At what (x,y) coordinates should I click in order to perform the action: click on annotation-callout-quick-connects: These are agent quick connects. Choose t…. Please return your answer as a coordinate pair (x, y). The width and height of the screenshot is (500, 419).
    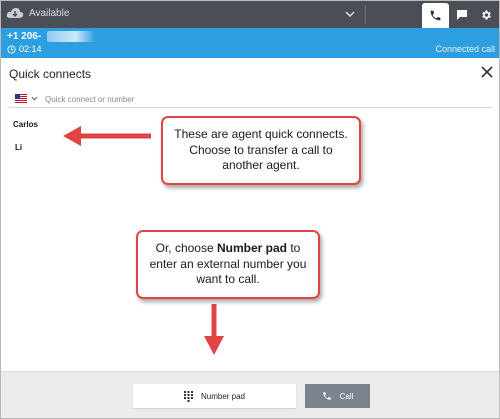
    Looking at the image, I should click on (261, 150).